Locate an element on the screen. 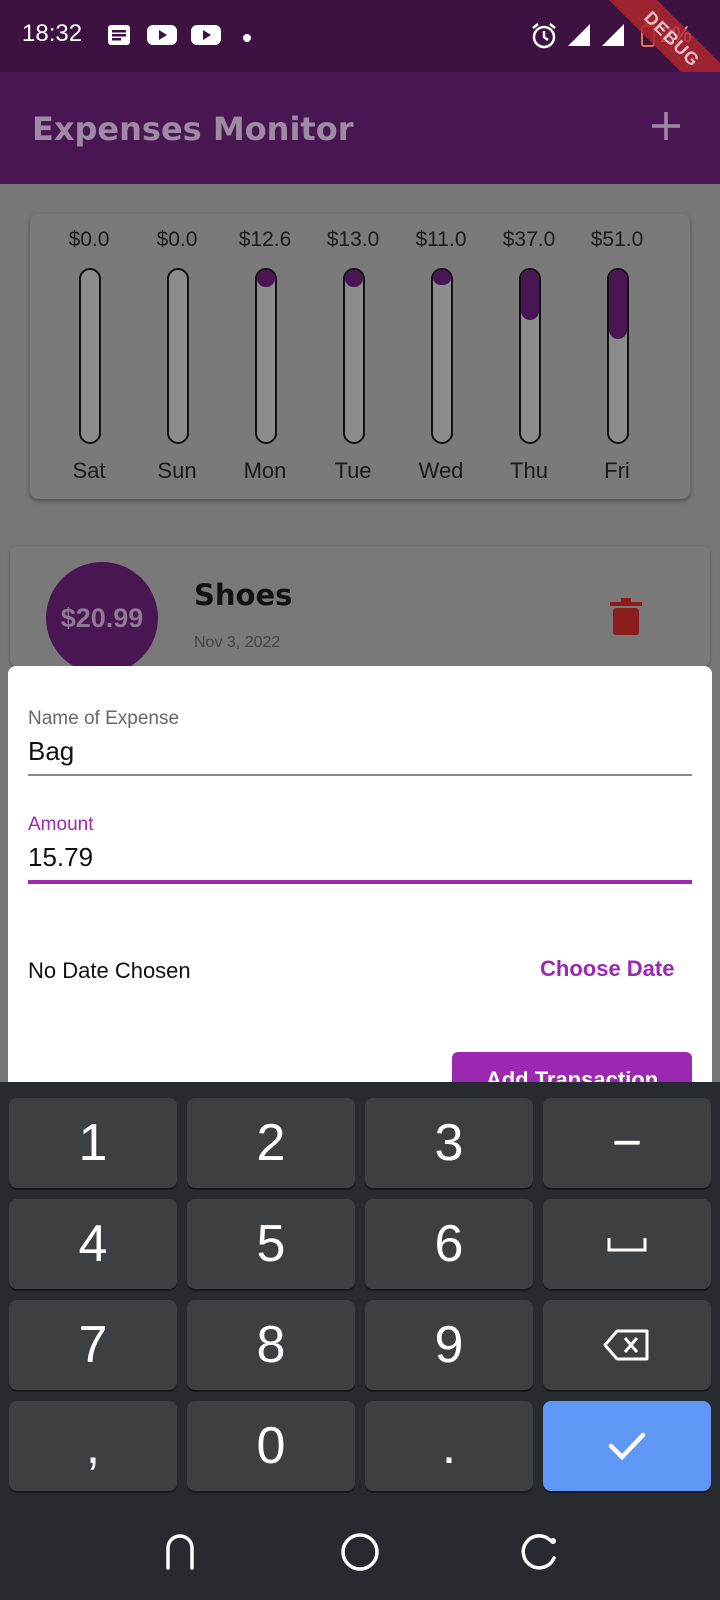 This screenshot has width=720, height=1600. transaction-amount: $20.99 is located at coordinates (102, 618).